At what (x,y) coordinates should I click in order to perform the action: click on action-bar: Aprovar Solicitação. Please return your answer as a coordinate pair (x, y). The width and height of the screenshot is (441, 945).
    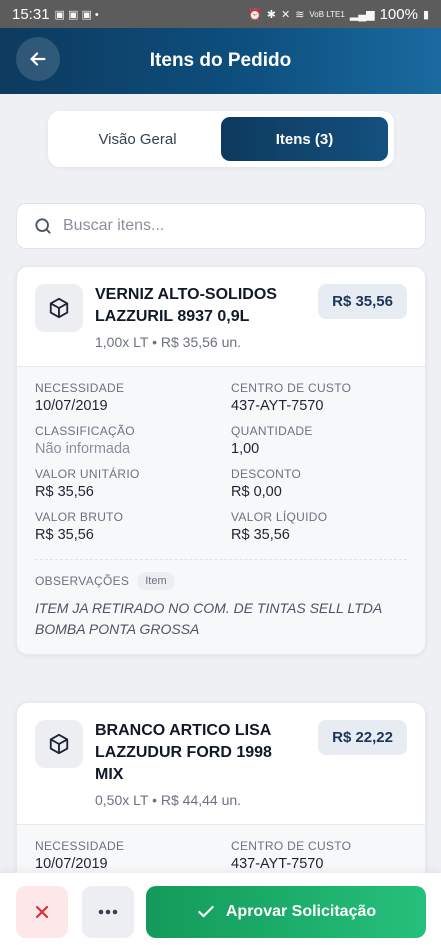
    Looking at the image, I should click on (220, 909).